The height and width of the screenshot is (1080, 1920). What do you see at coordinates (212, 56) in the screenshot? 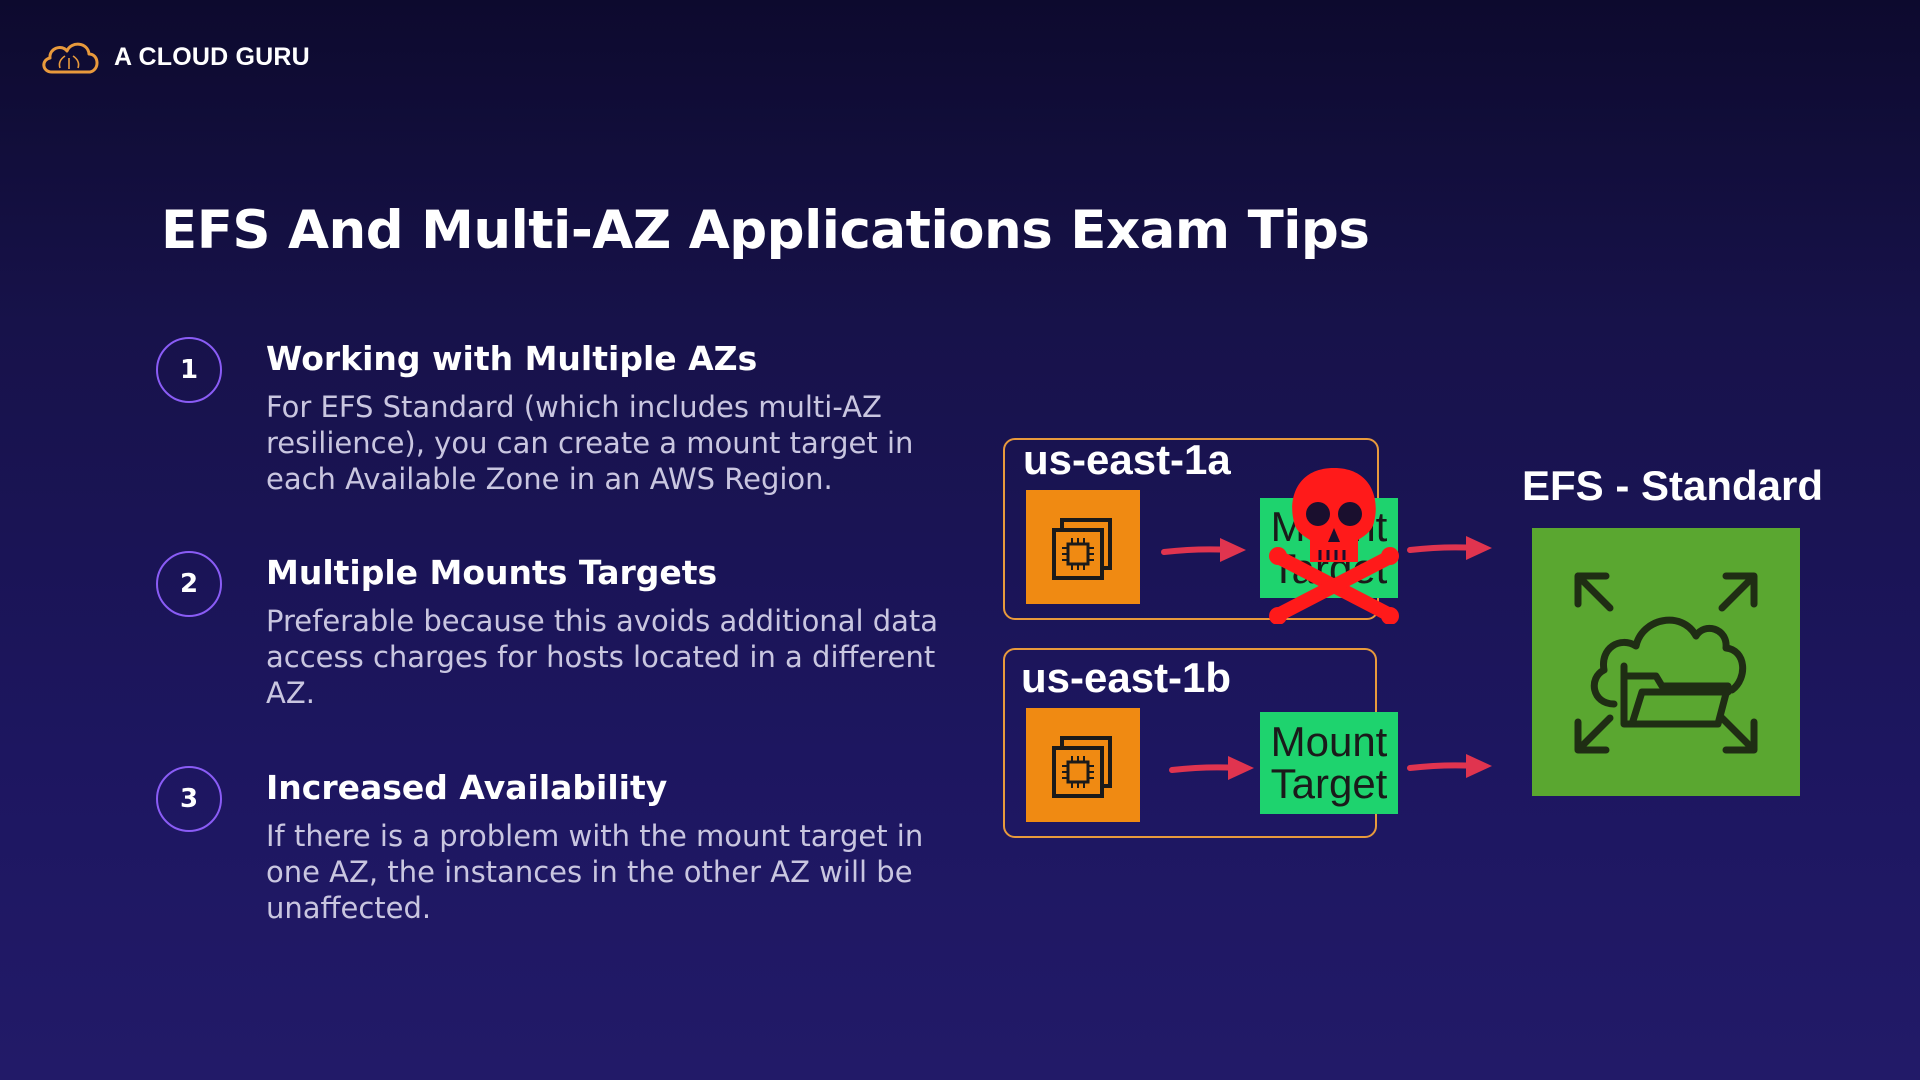
I see `brand-name: A CLOUD GURU` at bounding box center [212, 56].